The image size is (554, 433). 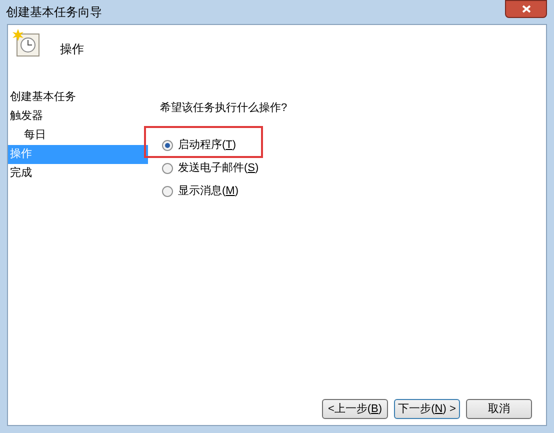 I want to click on radio-label: 发送电子邮件(S), so click(x=218, y=168).